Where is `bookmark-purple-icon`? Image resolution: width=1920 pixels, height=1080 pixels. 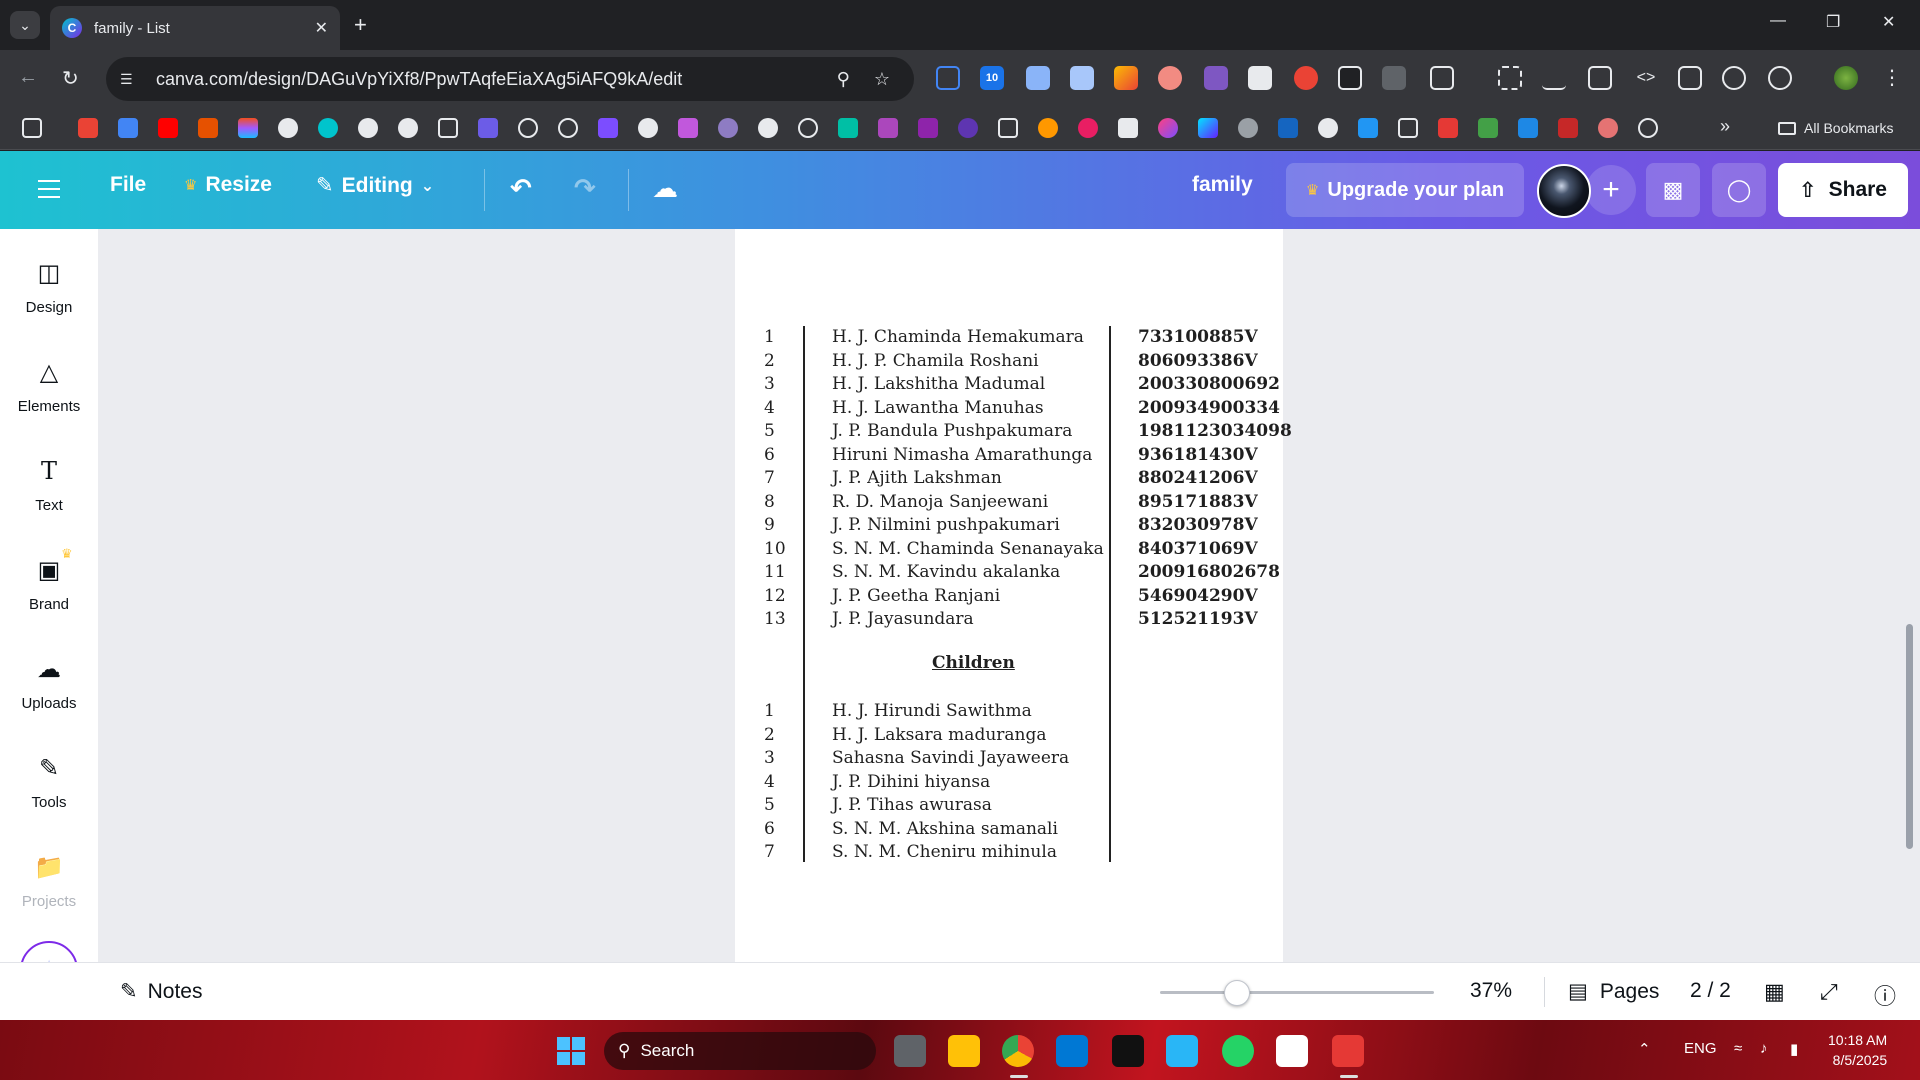
bookmark-purple-icon is located at coordinates (928, 128).